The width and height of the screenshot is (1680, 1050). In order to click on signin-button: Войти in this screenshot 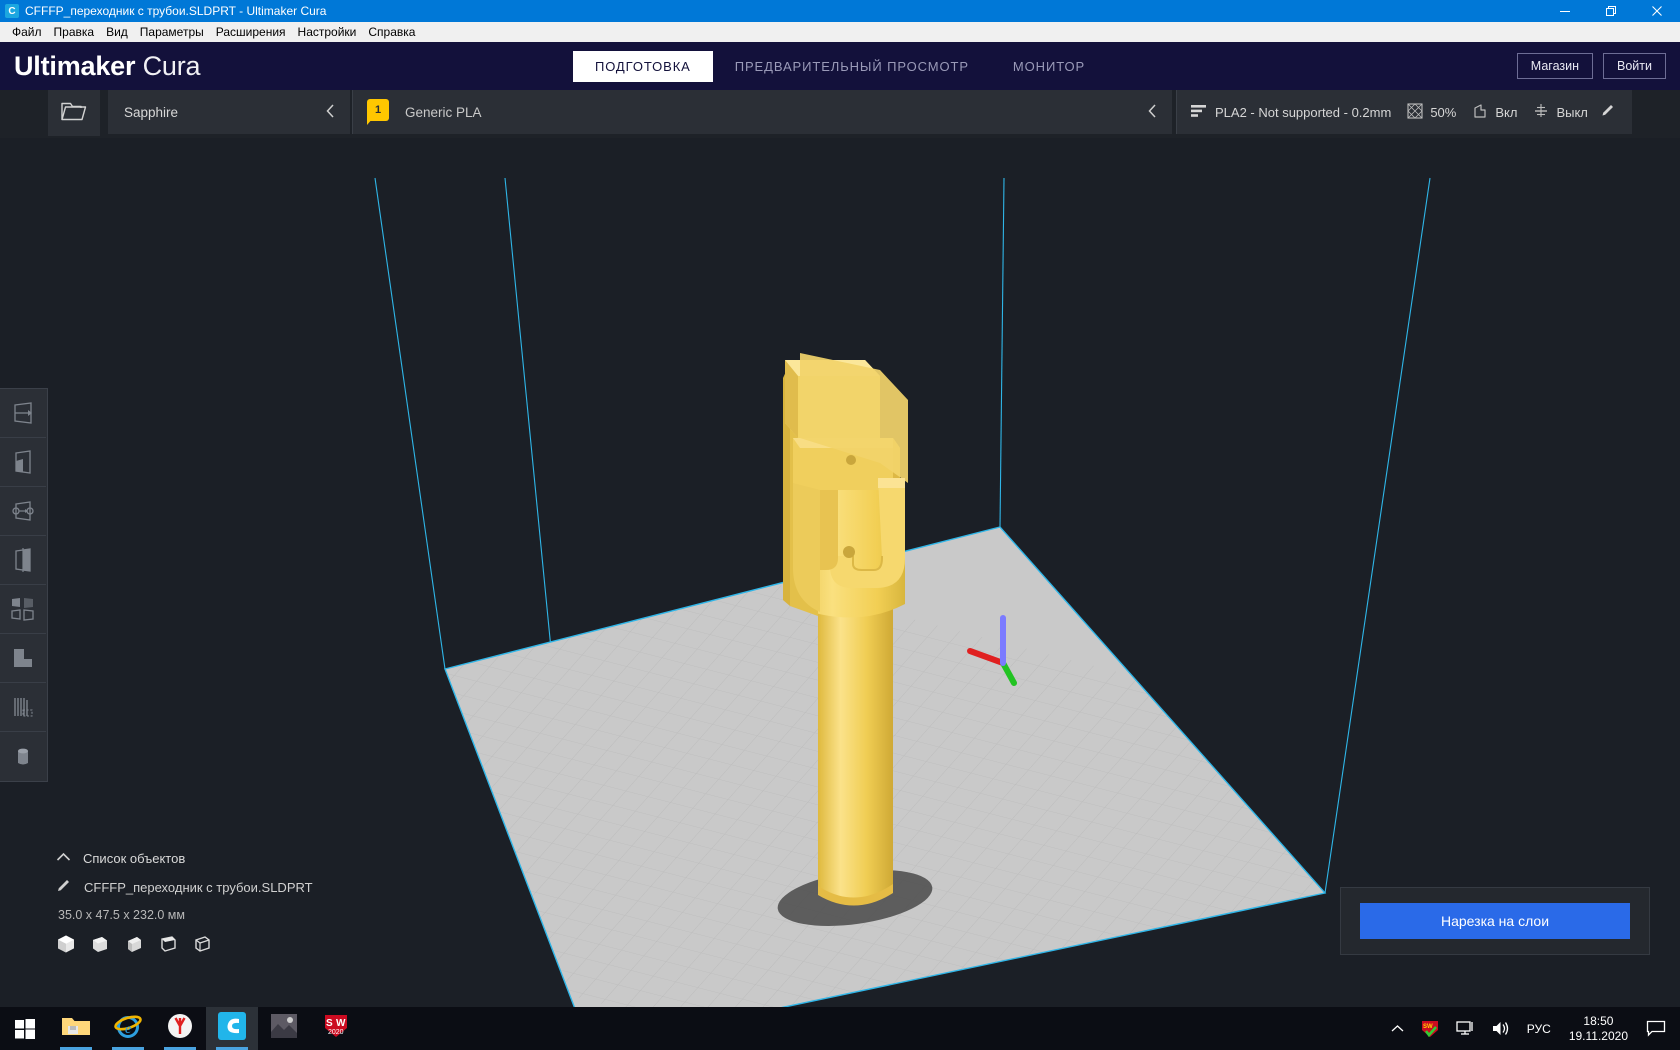, I will do `click(1634, 66)`.